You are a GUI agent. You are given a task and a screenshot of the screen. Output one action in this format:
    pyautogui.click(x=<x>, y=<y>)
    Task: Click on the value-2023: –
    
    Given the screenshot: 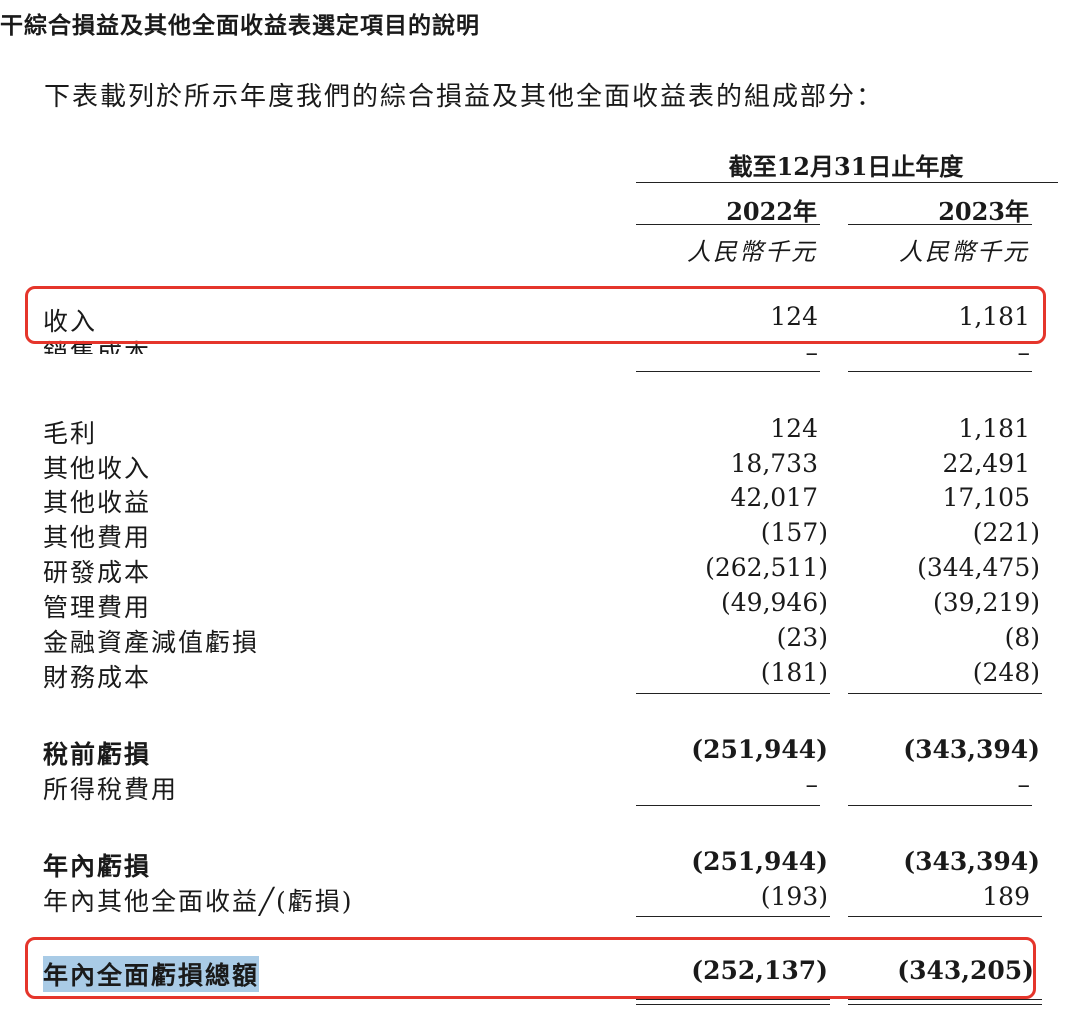 What is the action you would take?
    pyautogui.click(x=1024, y=784)
    